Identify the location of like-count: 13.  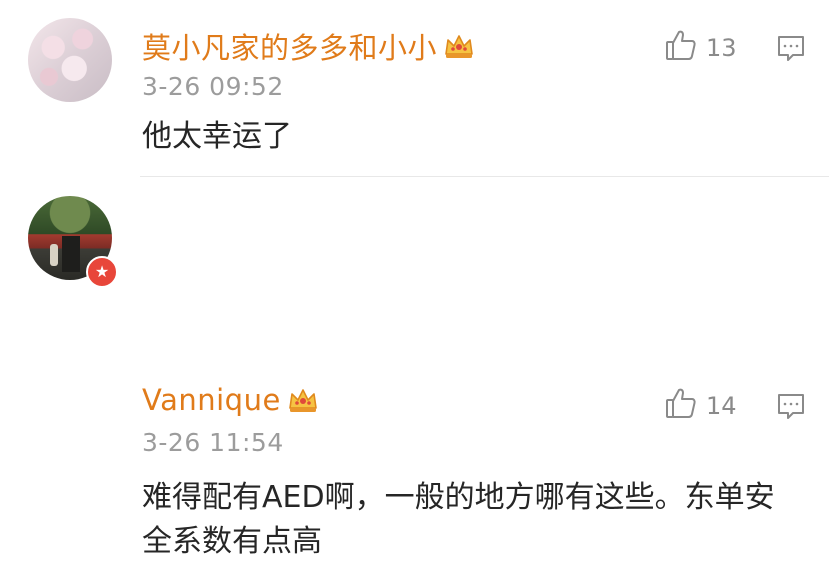
(721, 48).